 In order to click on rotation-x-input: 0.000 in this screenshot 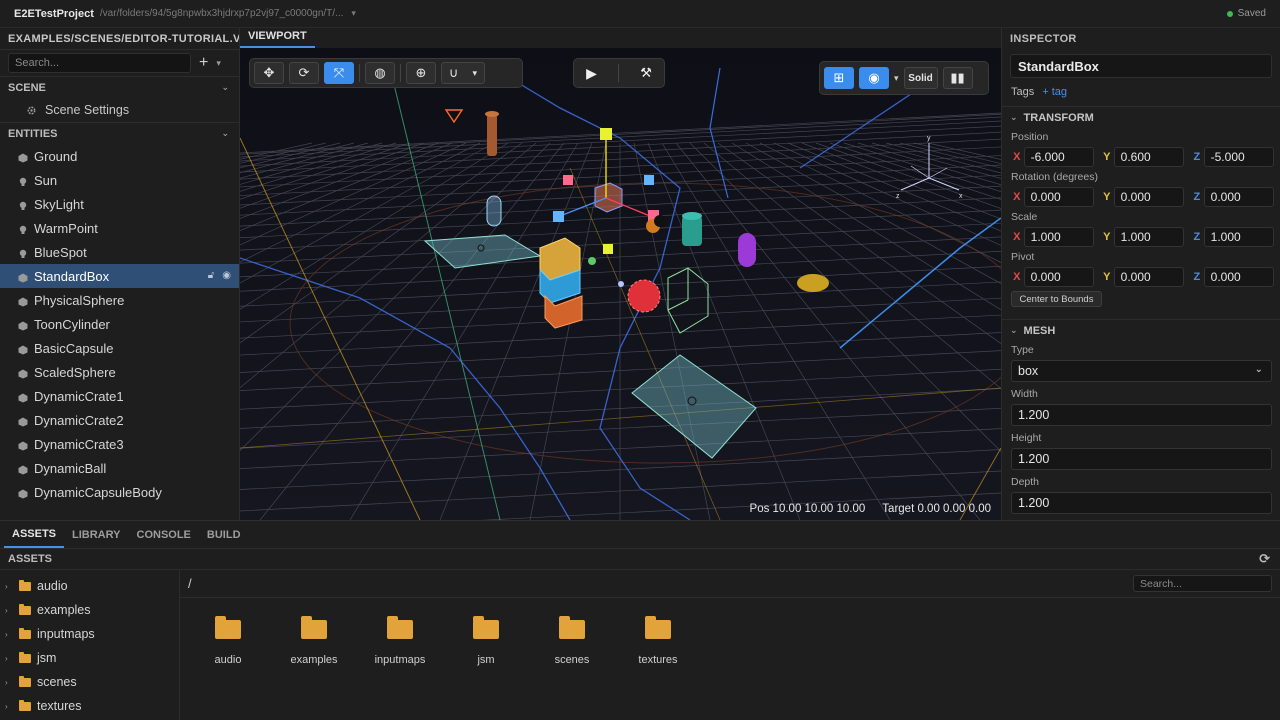, I will do `click(1058, 197)`.